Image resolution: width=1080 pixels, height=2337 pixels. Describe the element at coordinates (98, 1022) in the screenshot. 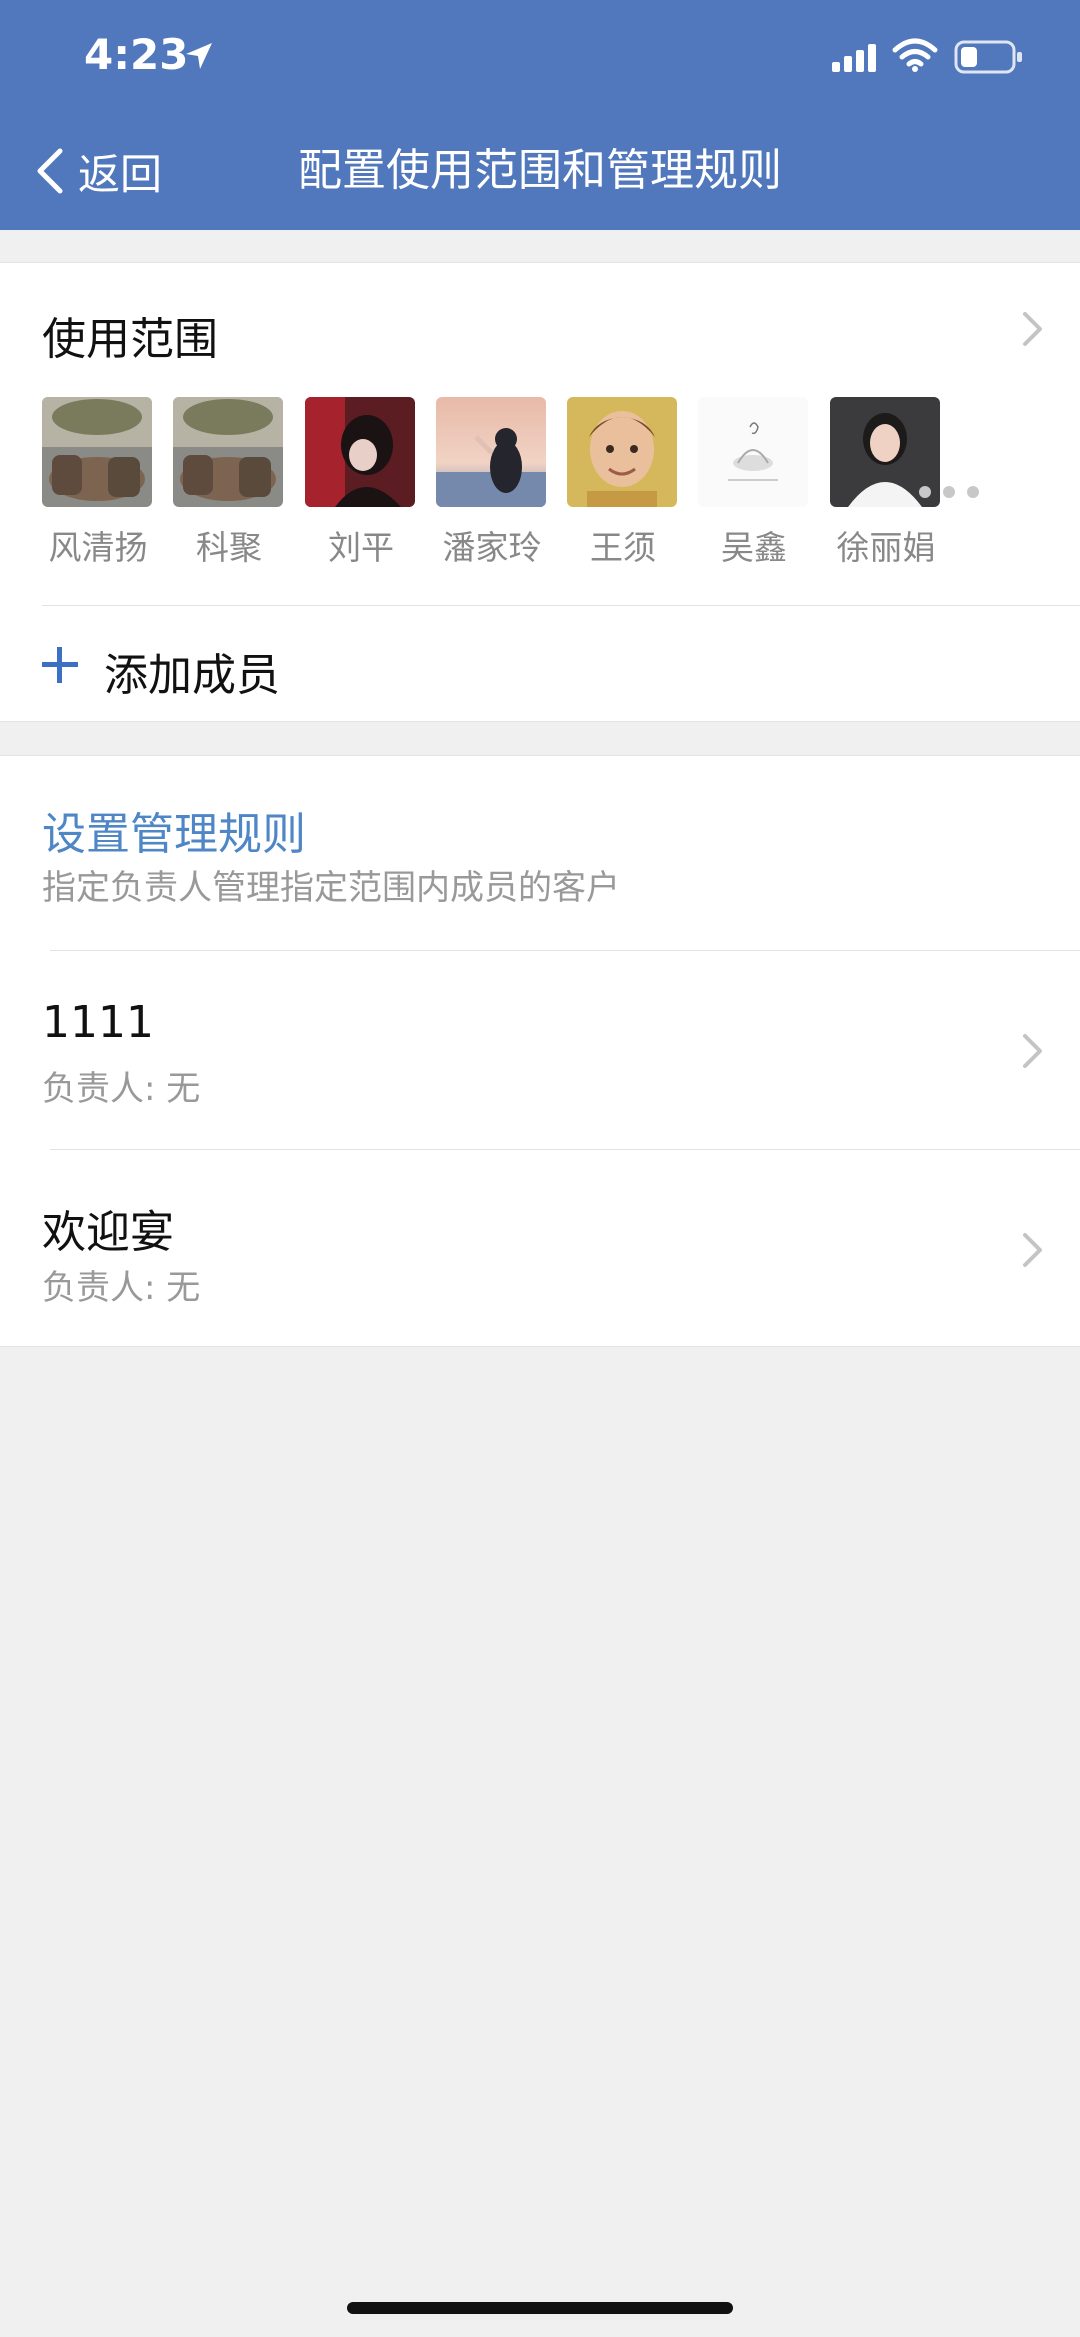

I see `rule-name: 1111` at that location.